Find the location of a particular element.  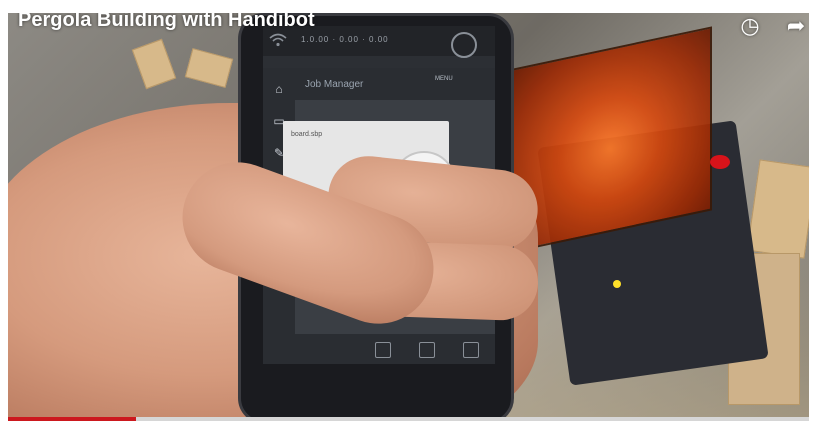

page-title: Job Manager is located at coordinates (334, 84).